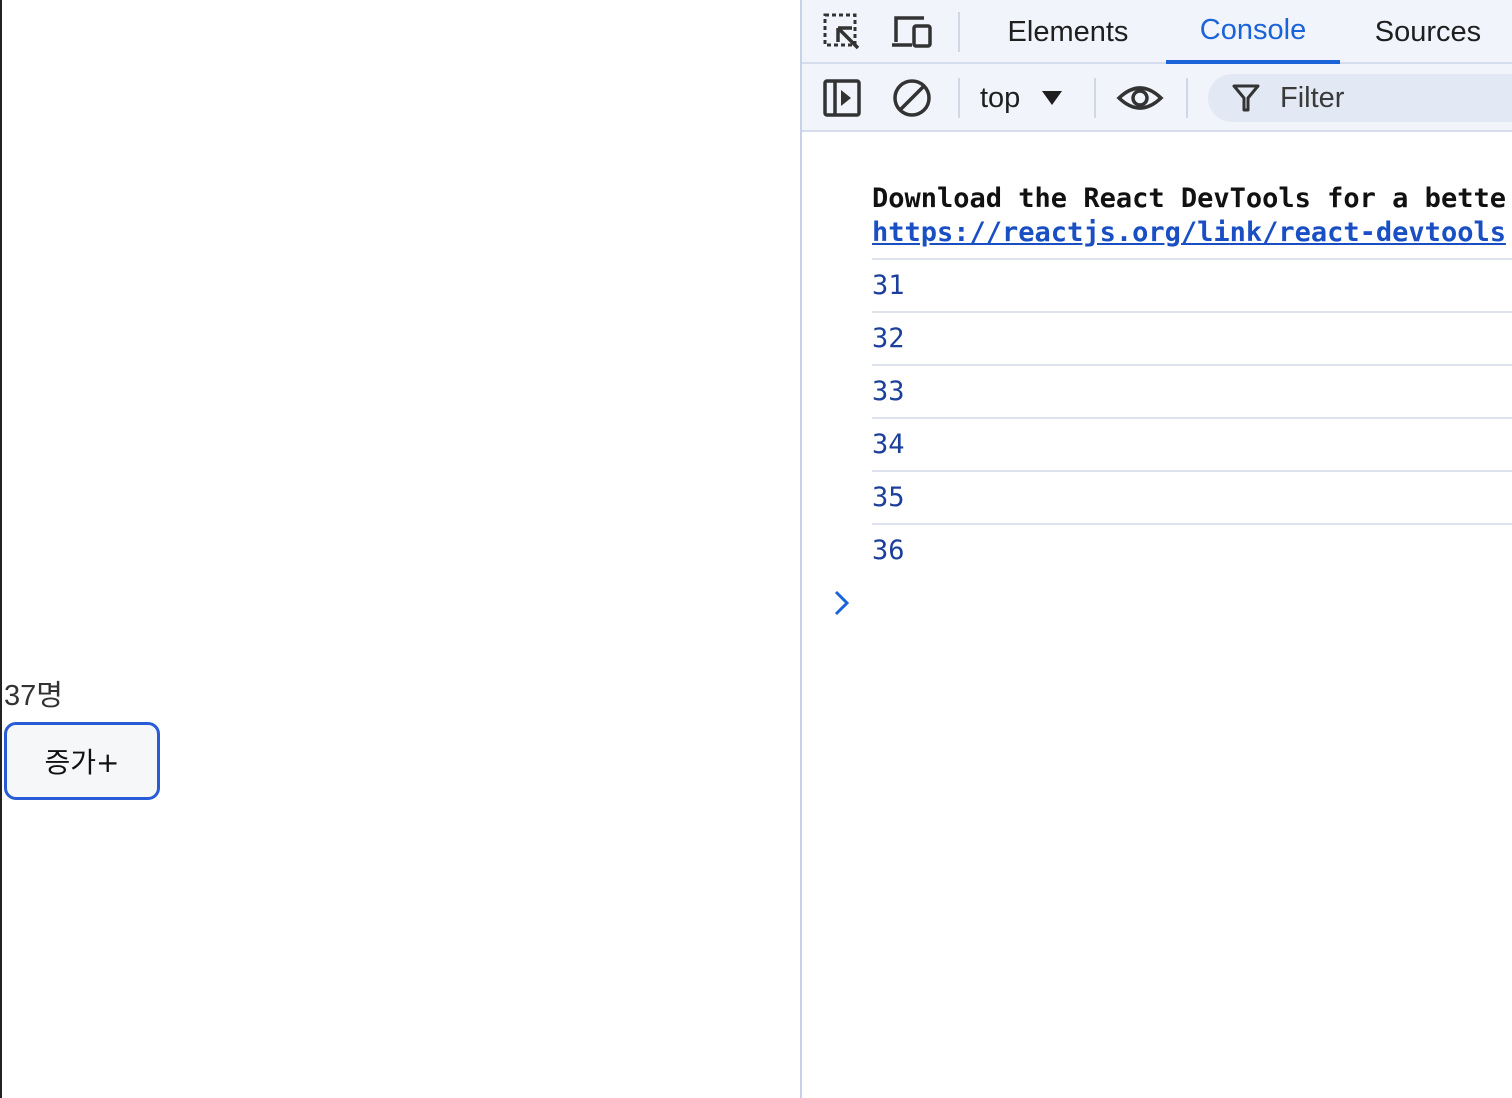 This screenshot has width=1512, height=1098. I want to click on live-expression-icon, so click(1140, 98).